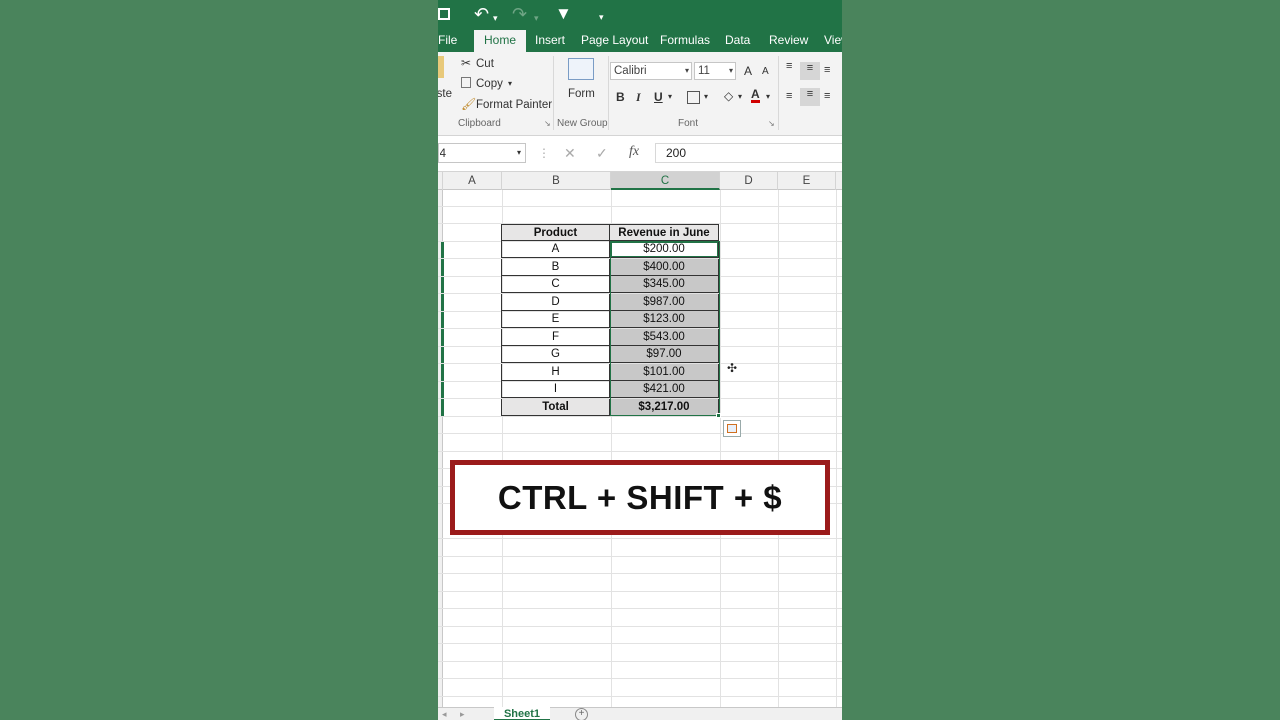 The height and width of the screenshot is (720, 1280). What do you see at coordinates (640, 497) in the screenshot?
I see `shortcut-text: CTRL + SHIFT + $` at bounding box center [640, 497].